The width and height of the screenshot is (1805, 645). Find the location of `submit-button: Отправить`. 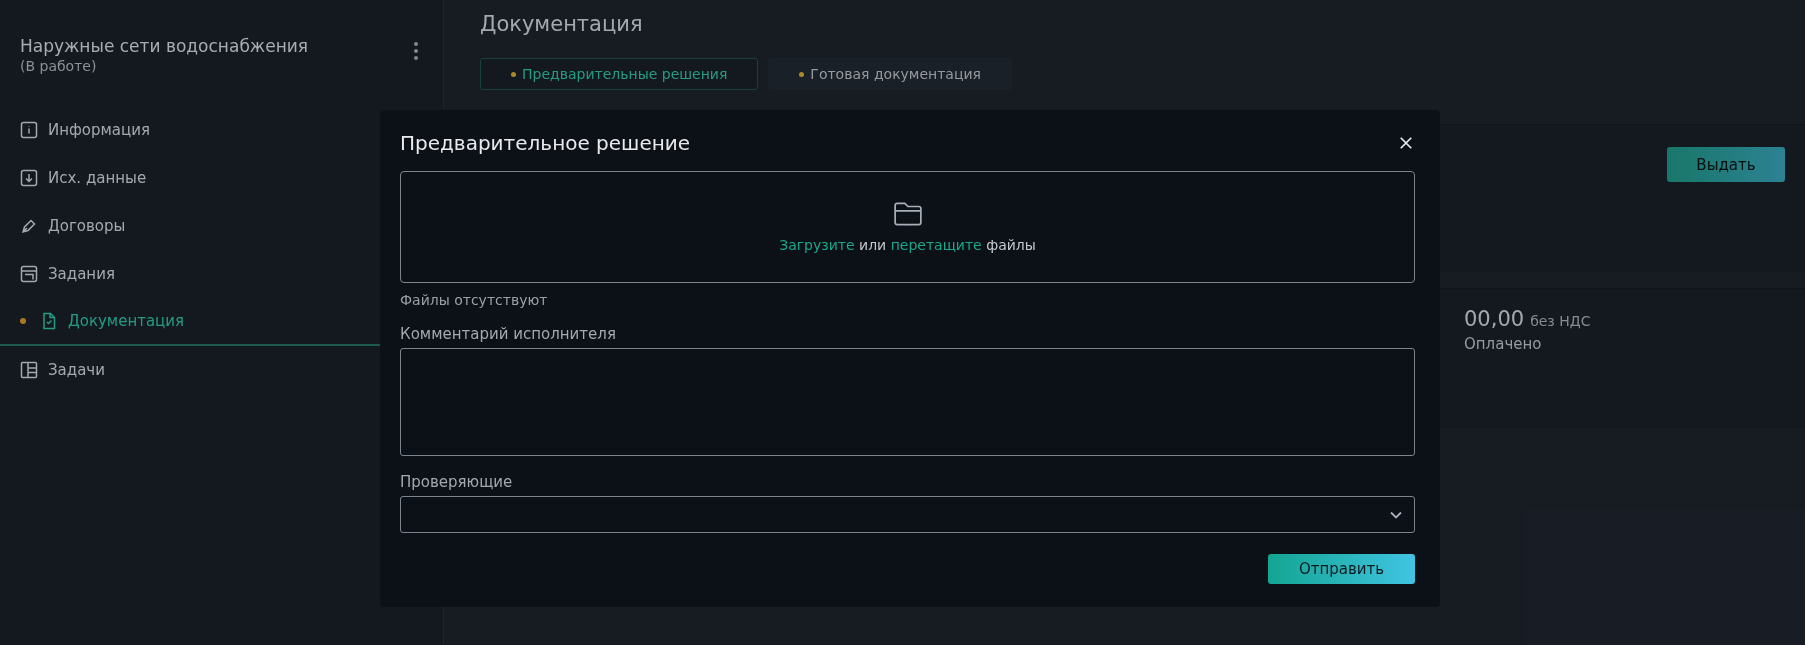

submit-button: Отправить is located at coordinates (1341, 569).